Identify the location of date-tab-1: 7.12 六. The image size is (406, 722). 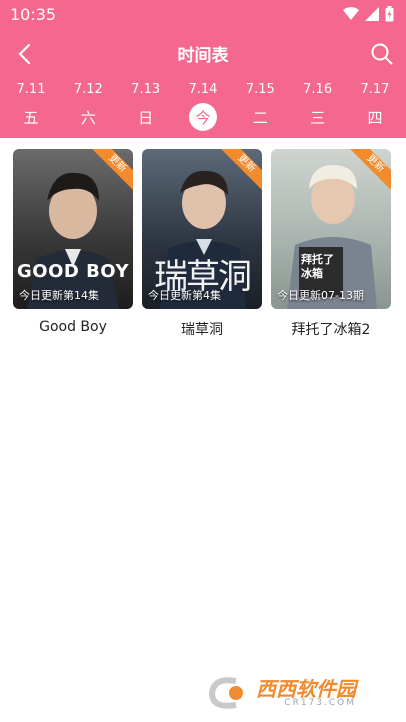
(88, 108).